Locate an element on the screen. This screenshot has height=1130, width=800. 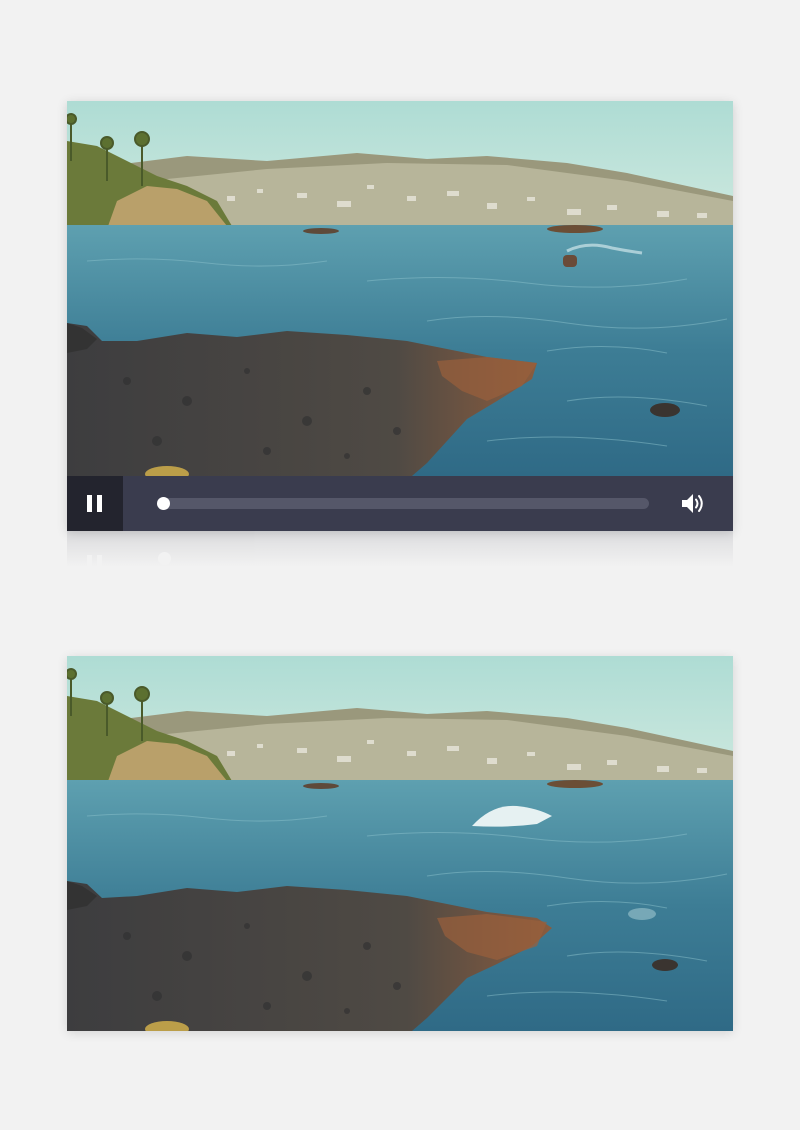
speaker-volume-icon is located at coordinates (693, 503).